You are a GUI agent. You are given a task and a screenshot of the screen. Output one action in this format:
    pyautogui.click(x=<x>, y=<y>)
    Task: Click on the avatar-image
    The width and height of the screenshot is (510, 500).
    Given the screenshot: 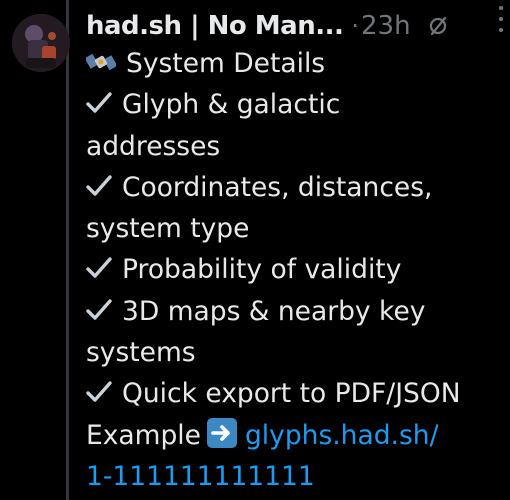 What is the action you would take?
    pyautogui.click(x=41, y=43)
    